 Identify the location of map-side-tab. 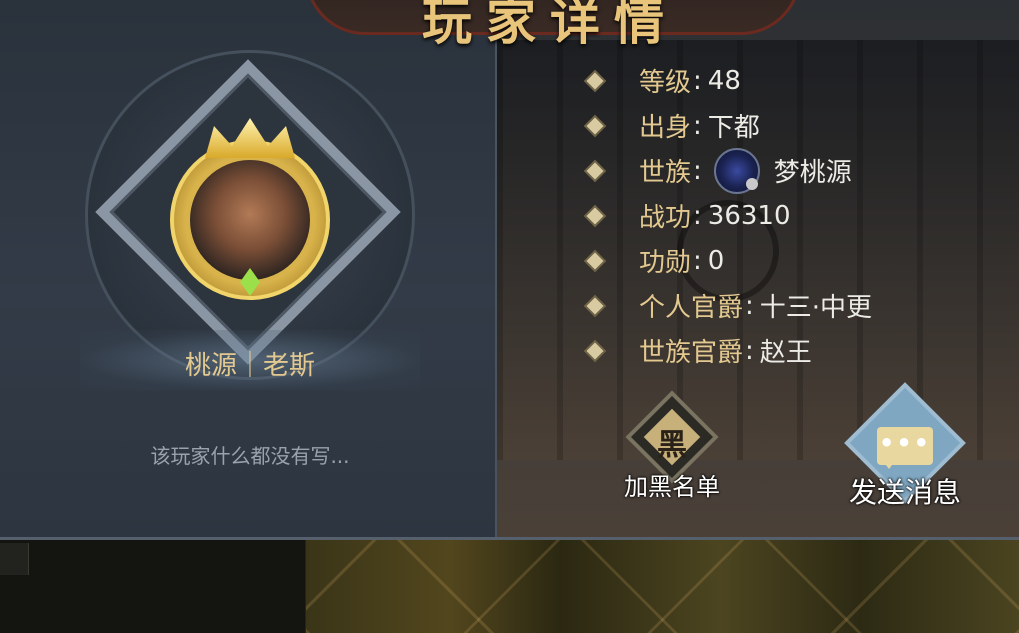
(14, 559).